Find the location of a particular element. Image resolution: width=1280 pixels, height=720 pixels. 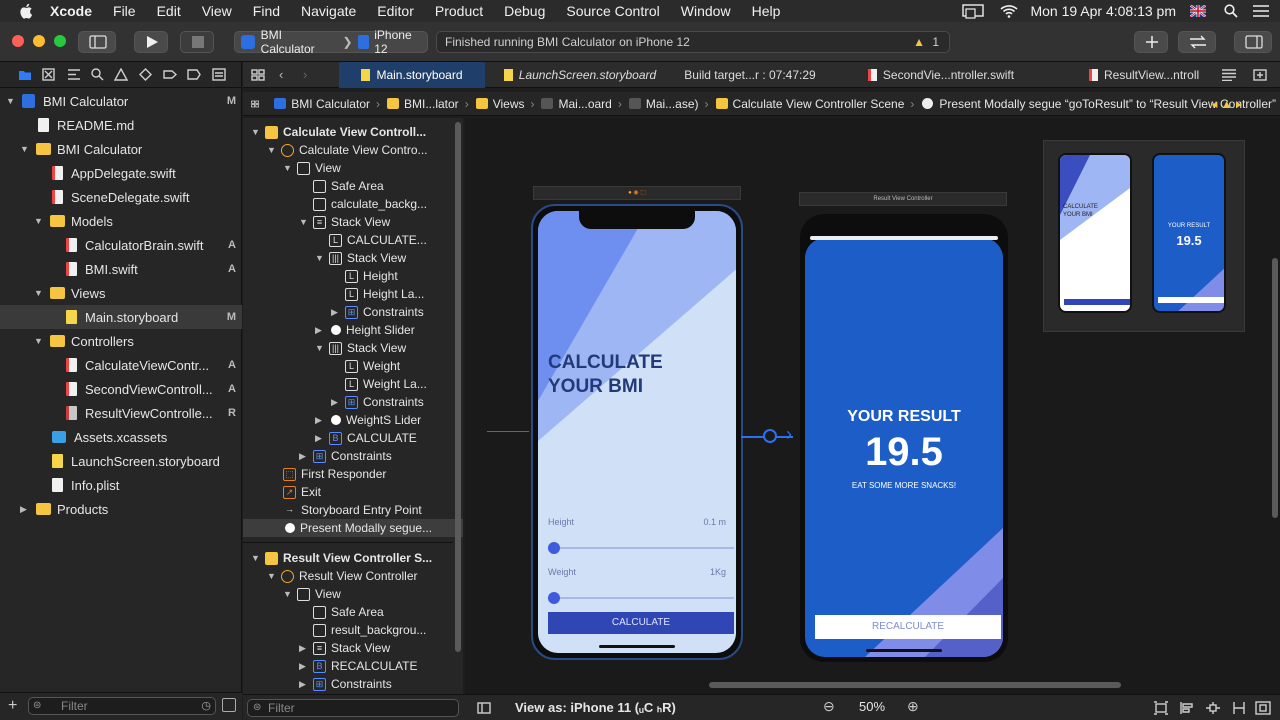

apple-icon is located at coordinates (27, 11).